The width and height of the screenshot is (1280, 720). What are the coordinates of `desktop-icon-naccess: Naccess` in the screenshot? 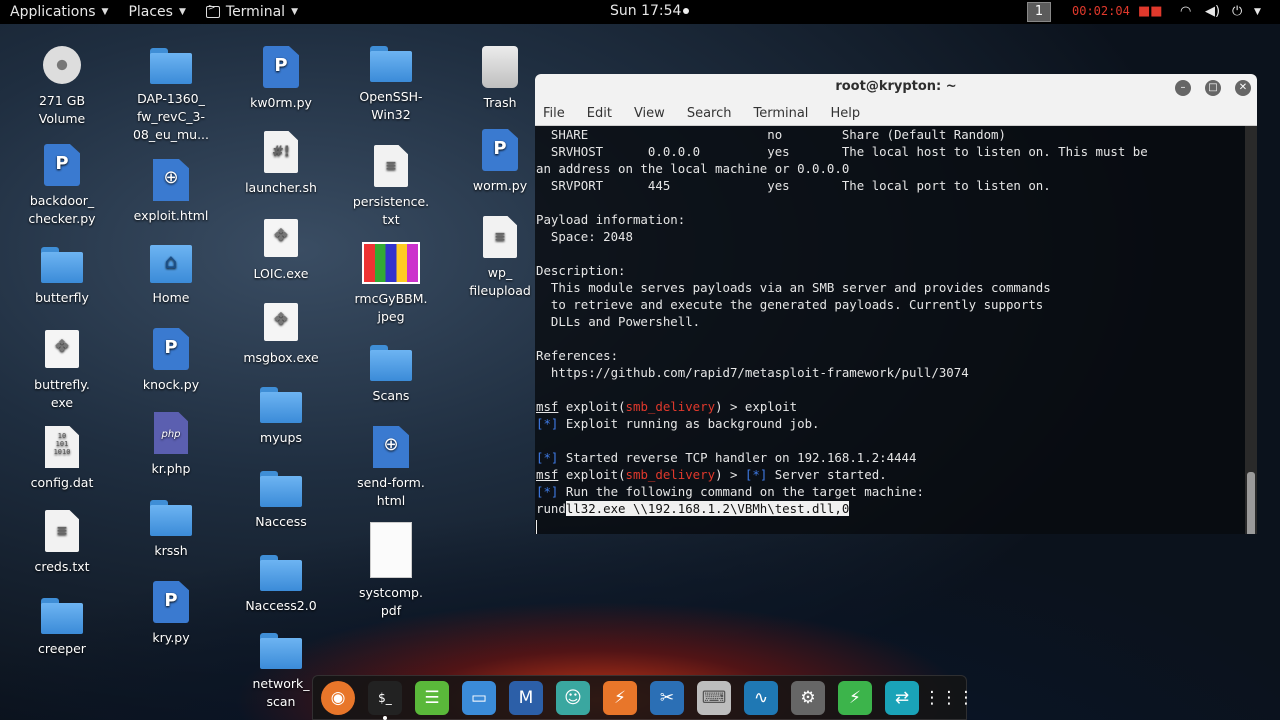 It's located at (281, 501).